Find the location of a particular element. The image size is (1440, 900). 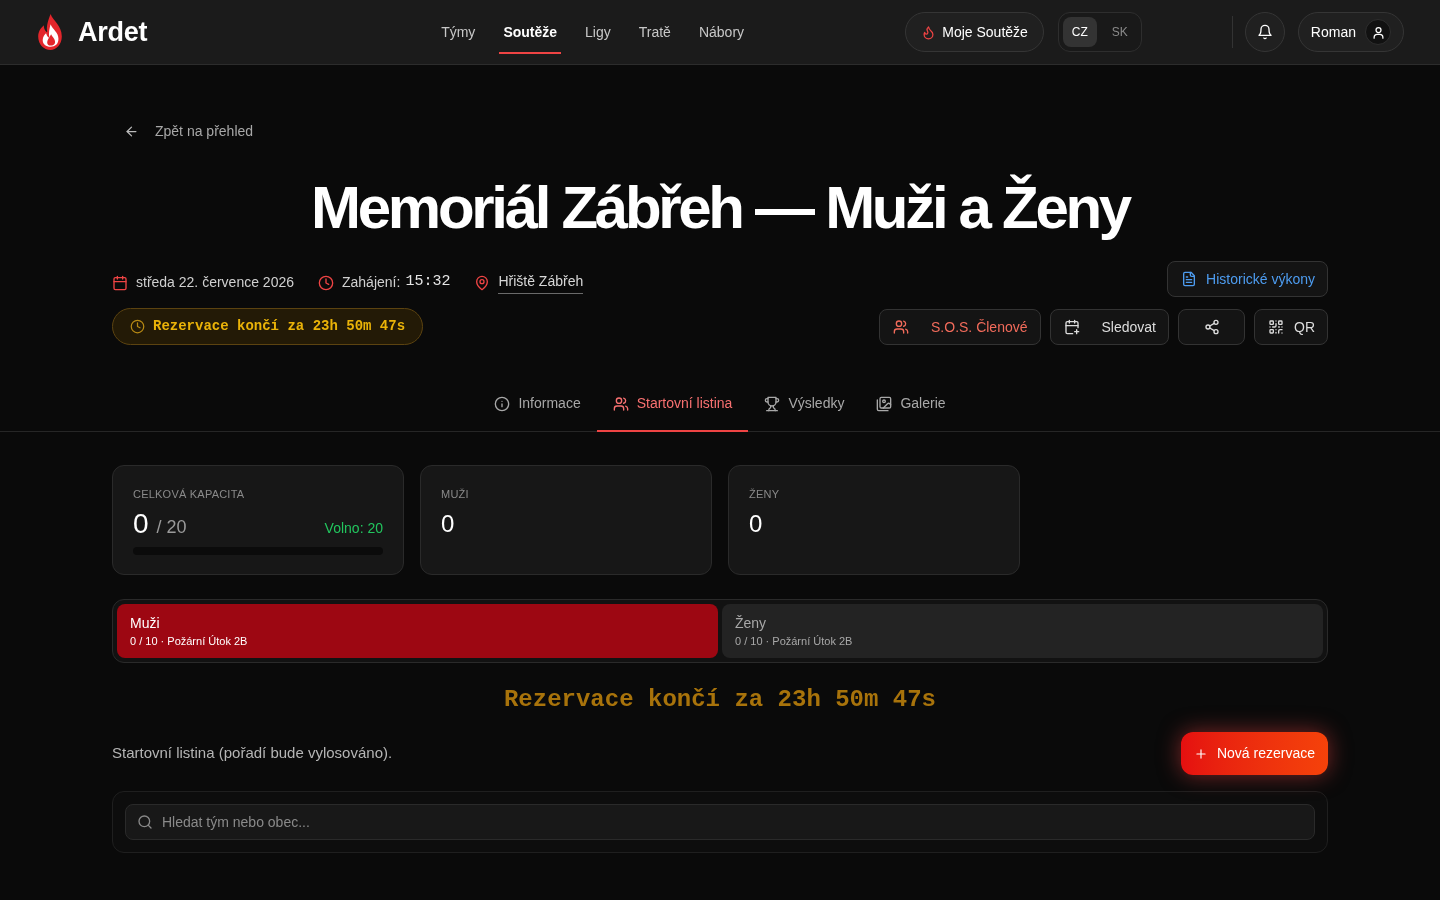

new-reservation-button: Nová rezervace is located at coordinates (1254, 753).